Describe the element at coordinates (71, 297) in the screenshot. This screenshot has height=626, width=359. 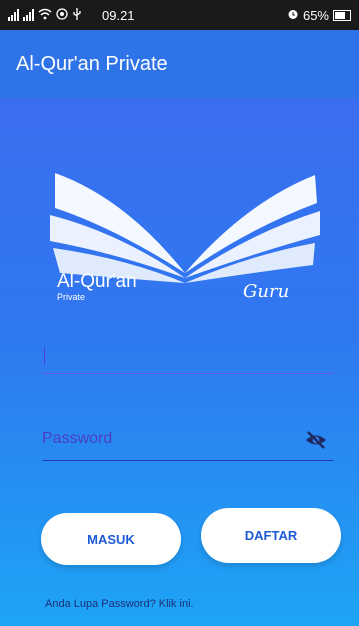
I see `logo-sub: Private` at that location.